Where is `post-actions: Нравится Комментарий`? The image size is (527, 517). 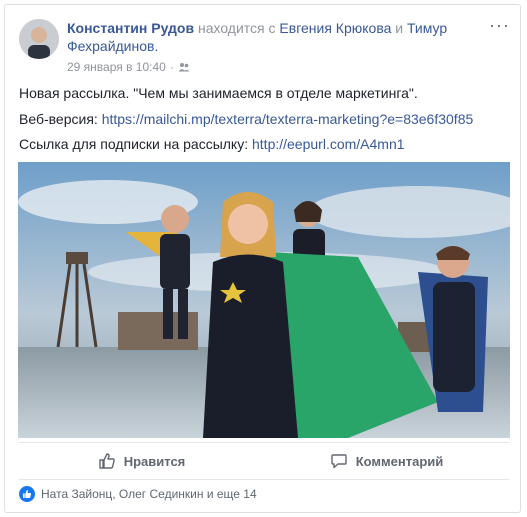 post-actions: Нравится Комментарий is located at coordinates (264, 461).